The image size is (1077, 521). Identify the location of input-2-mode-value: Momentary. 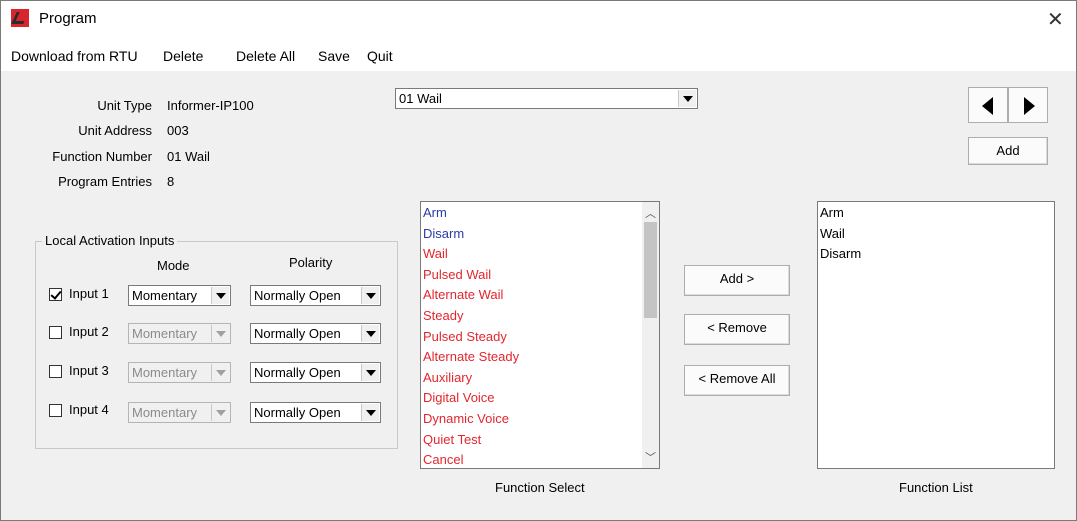
(165, 333).